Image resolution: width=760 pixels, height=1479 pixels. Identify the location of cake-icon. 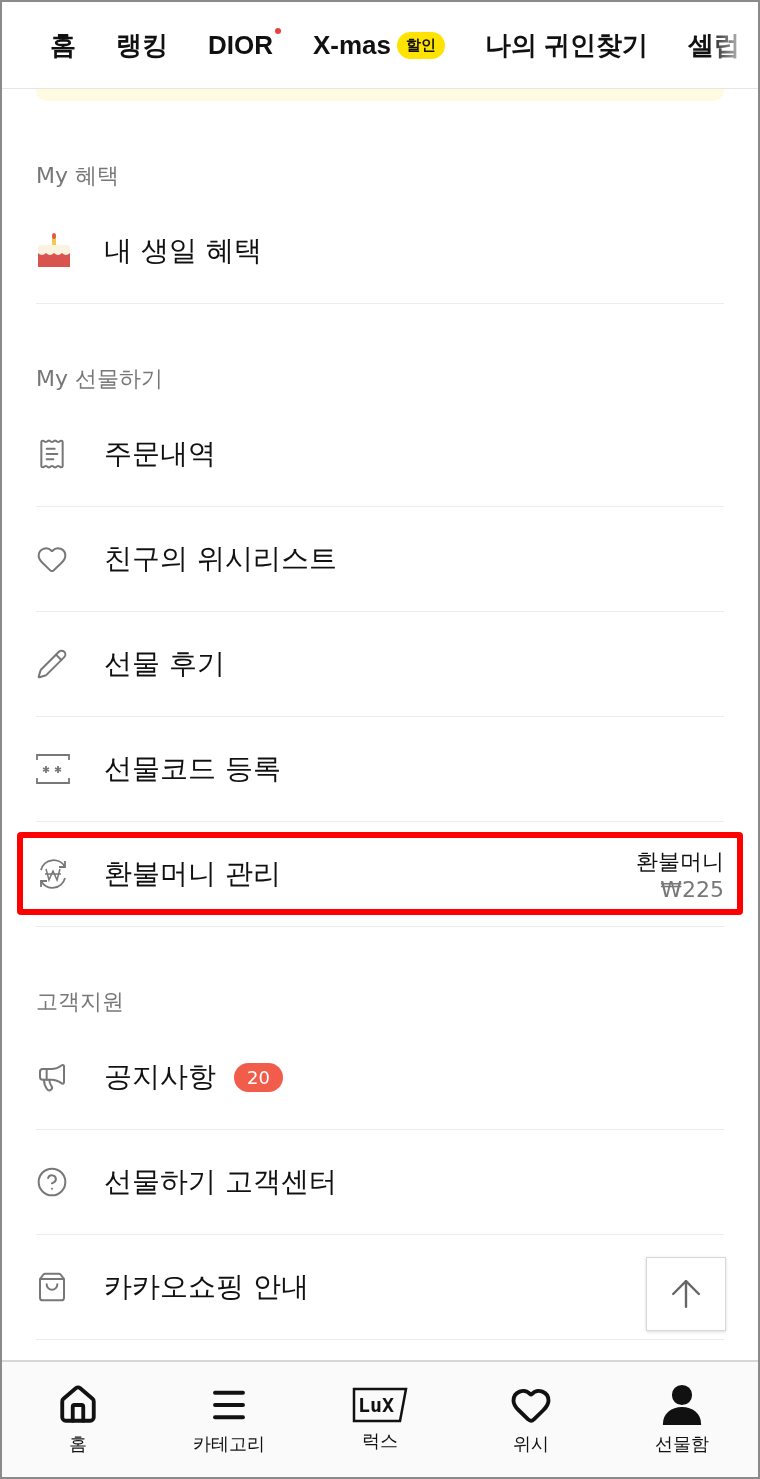
(54, 251).